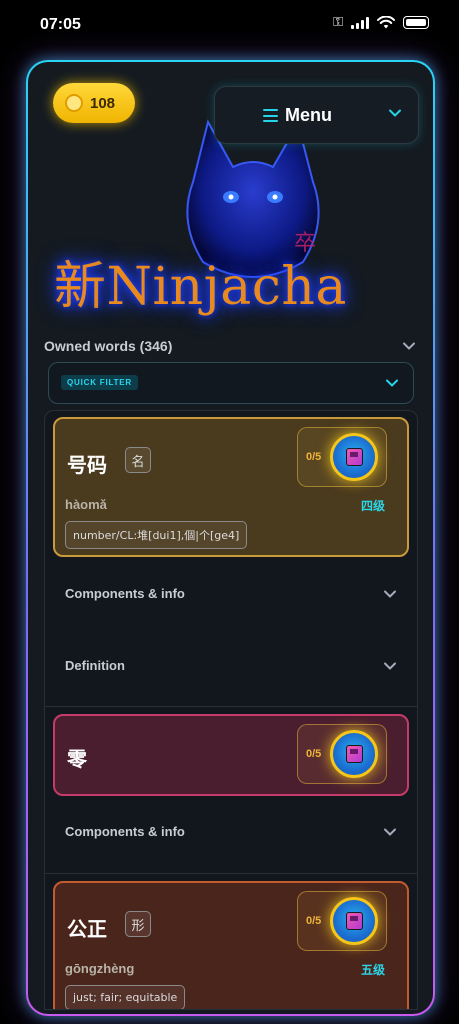 This screenshot has height=1024, width=459. I want to click on status-time: 07:05, so click(60, 24).